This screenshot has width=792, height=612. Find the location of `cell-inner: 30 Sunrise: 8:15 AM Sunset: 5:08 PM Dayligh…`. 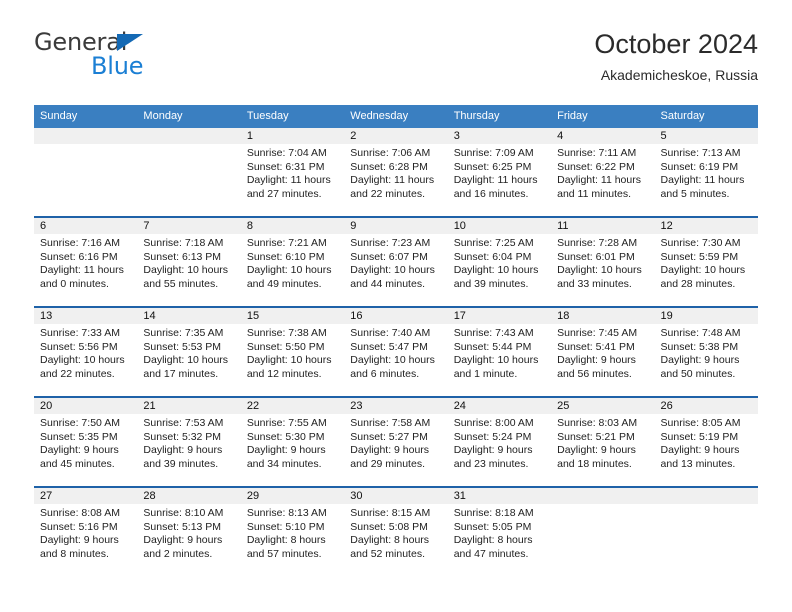

cell-inner: 30 Sunrise: 8:15 AM Sunset: 5:08 PM Dayligh… is located at coordinates (396, 532).